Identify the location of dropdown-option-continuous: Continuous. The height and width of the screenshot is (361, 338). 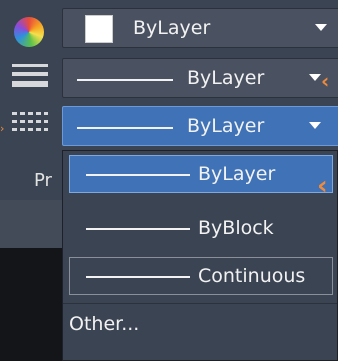
(201, 276).